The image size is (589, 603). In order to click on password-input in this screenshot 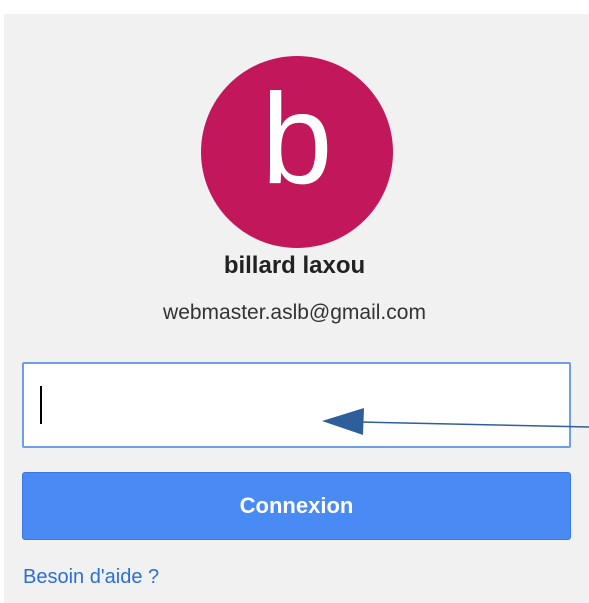, I will do `click(296, 405)`.